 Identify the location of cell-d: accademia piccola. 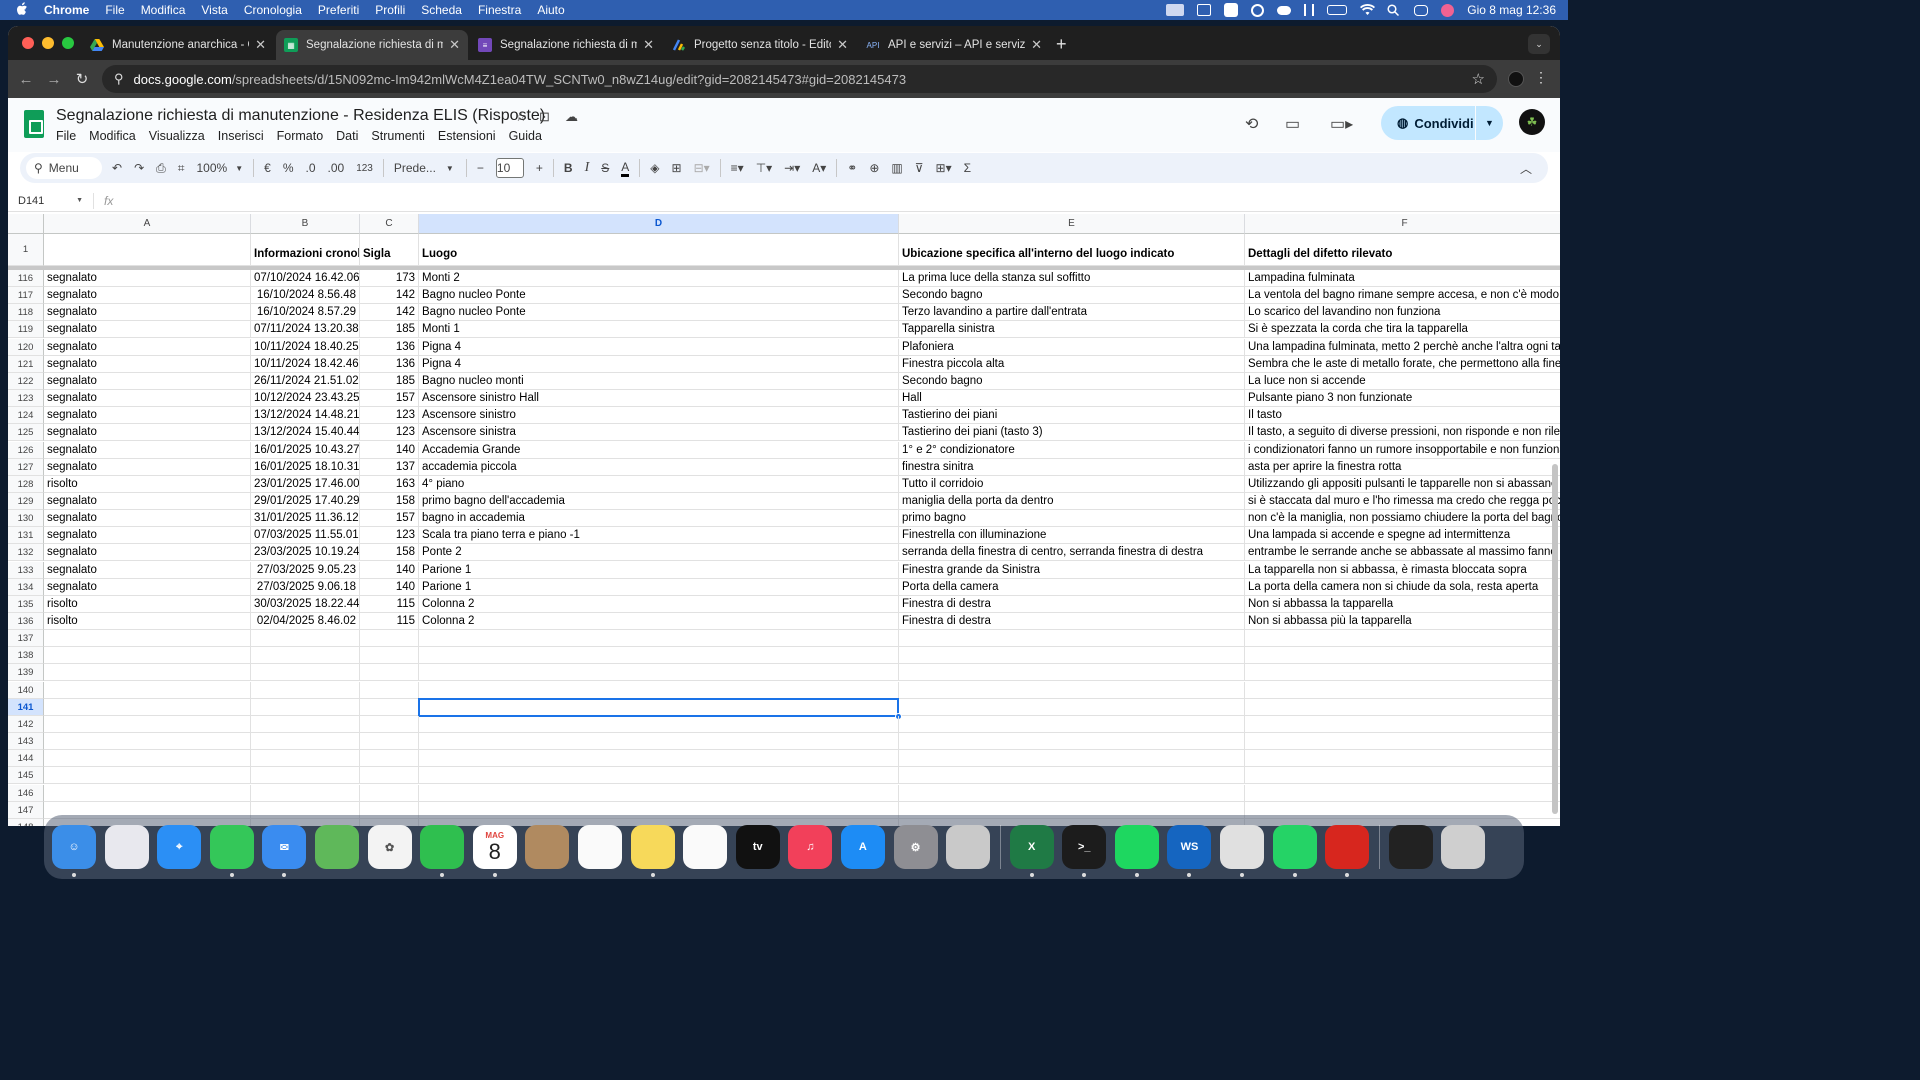
(659, 467).